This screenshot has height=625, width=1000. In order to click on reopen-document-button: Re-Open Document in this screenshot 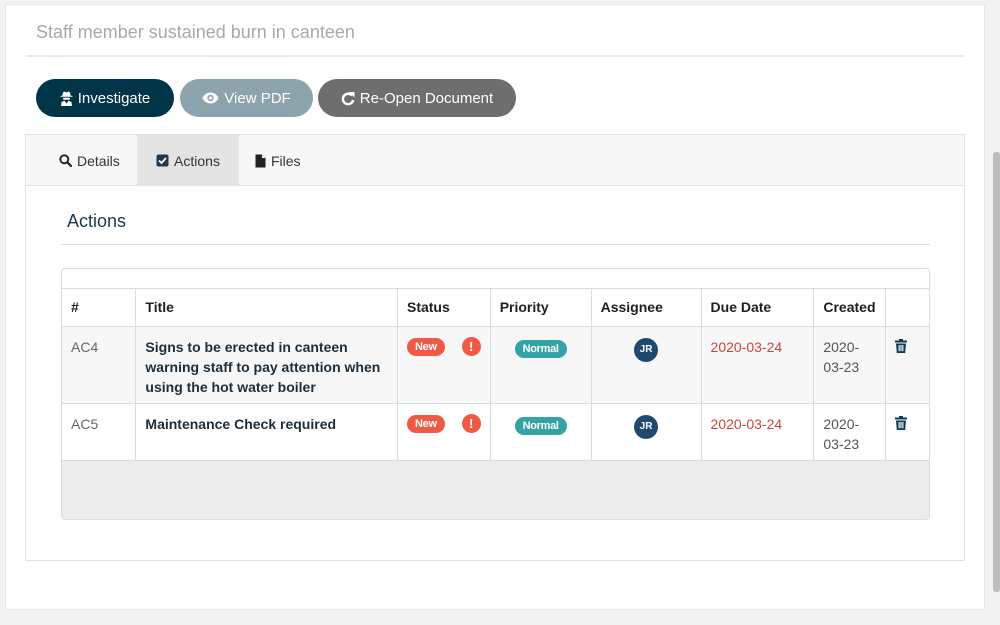, I will do `click(417, 98)`.